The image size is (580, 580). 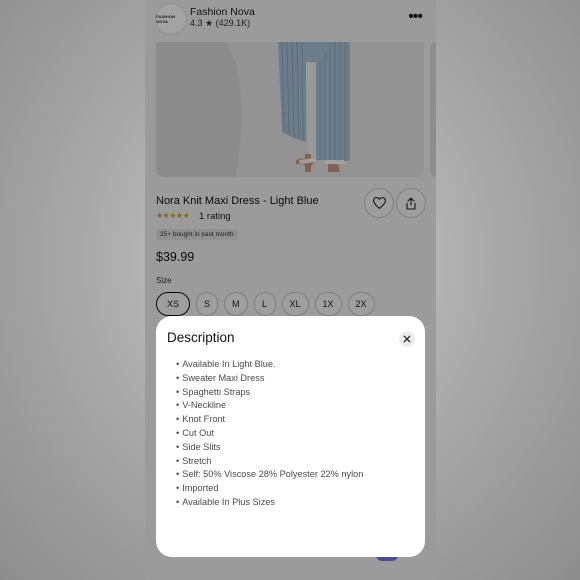 I want to click on description-item: Imported, so click(x=269, y=489).